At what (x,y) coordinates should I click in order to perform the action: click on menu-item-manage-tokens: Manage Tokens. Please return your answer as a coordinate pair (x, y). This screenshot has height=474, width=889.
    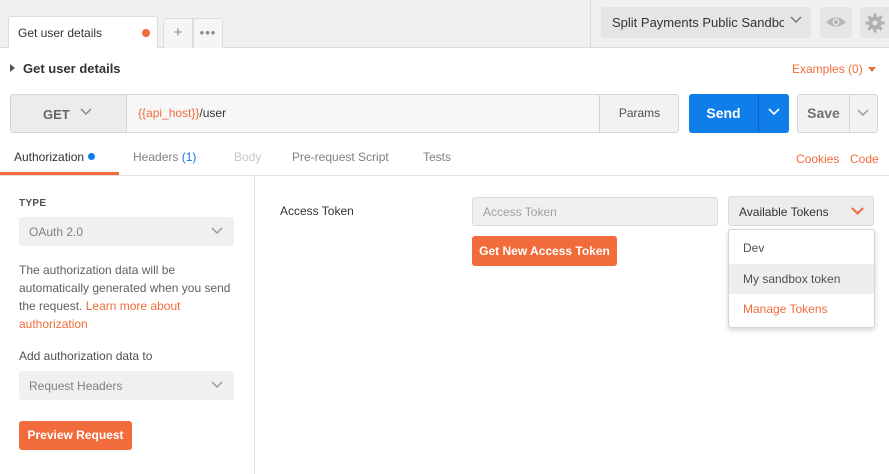
    Looking at the image, I should click on (801, 309).